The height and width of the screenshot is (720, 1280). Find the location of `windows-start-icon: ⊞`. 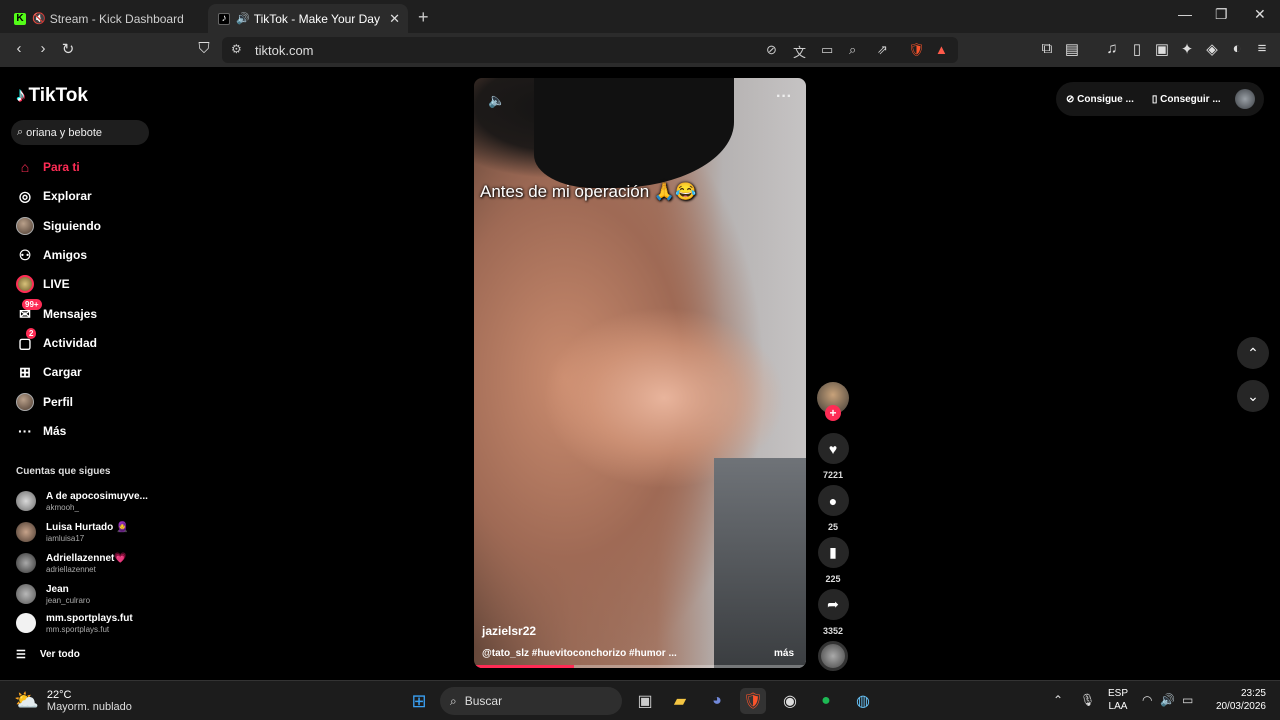

windows-start-icon: ⊞ is located at coordinates (419, 701).